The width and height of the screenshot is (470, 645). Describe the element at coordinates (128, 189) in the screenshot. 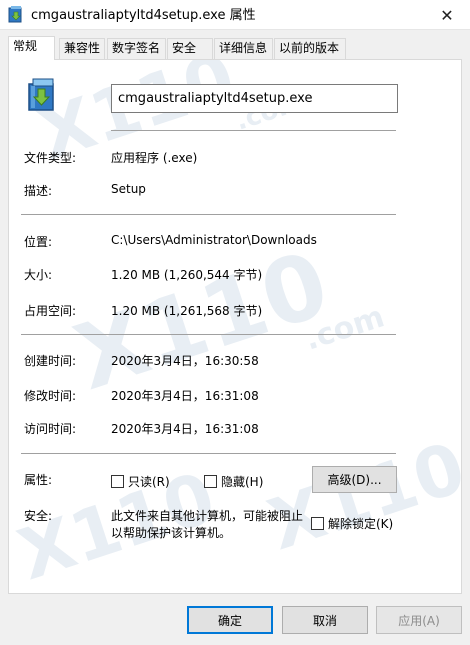

I see `description-value: Setup` at that location.